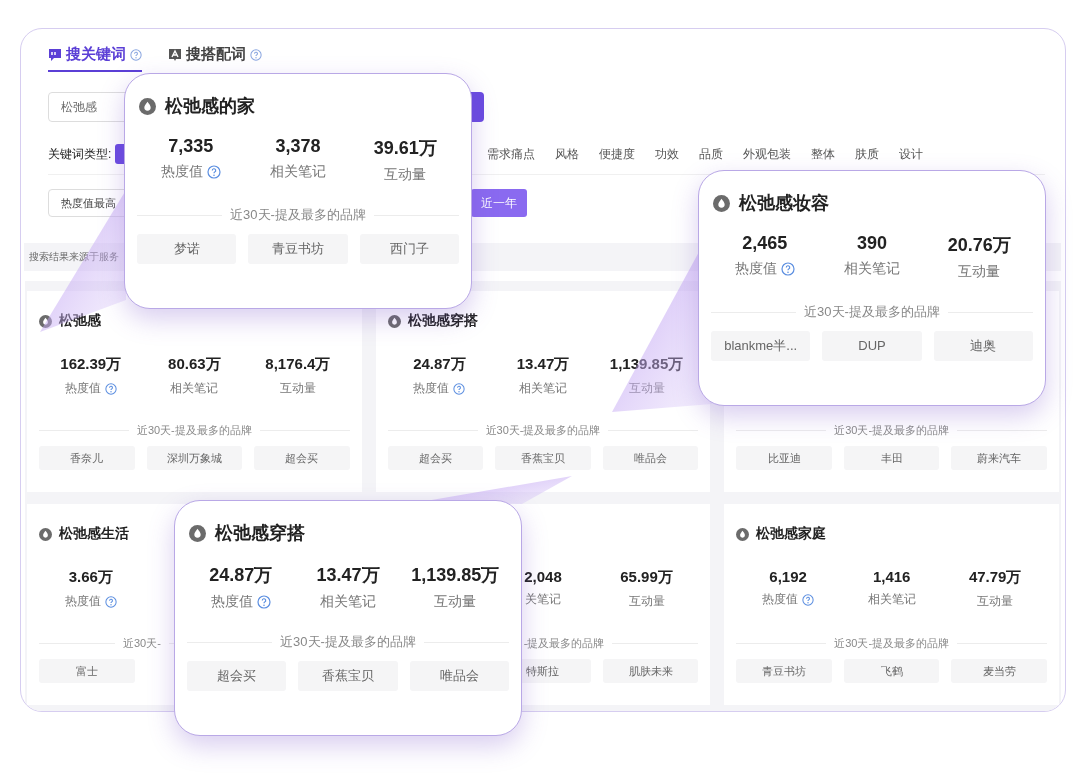  What do you see at coordinates (564, 643) in the screenshot?
I see `section-heading: -提及最多的品牌` at bounding box center [564, 643].